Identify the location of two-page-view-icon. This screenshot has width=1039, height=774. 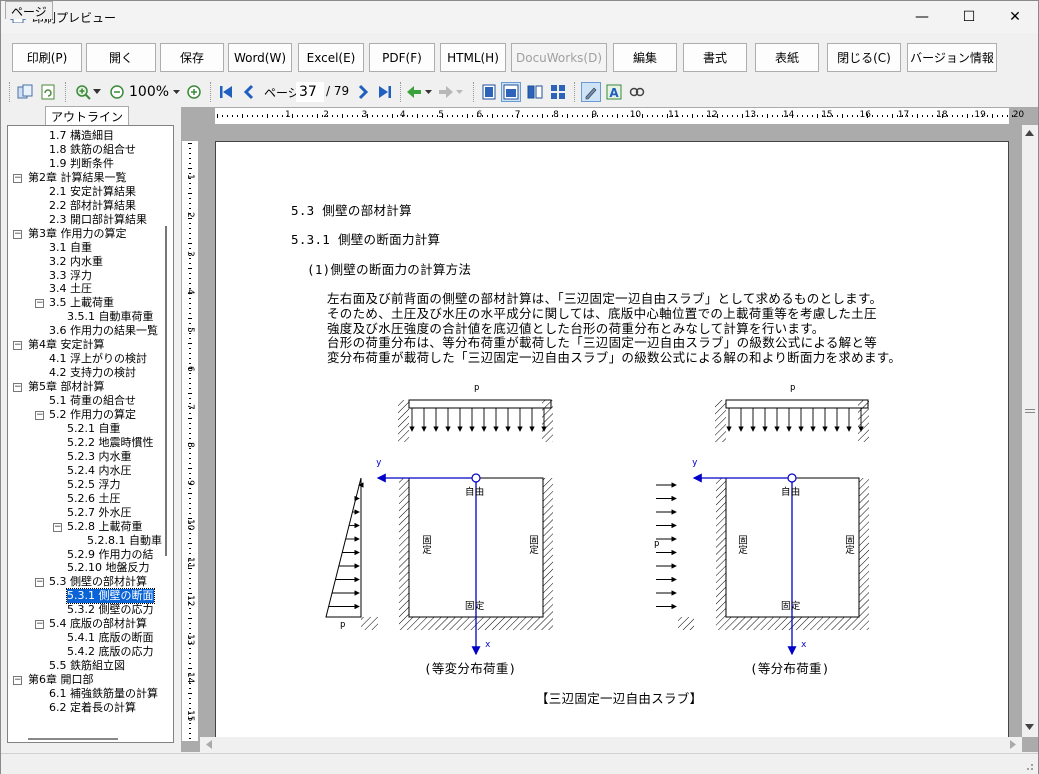
(535, 92).